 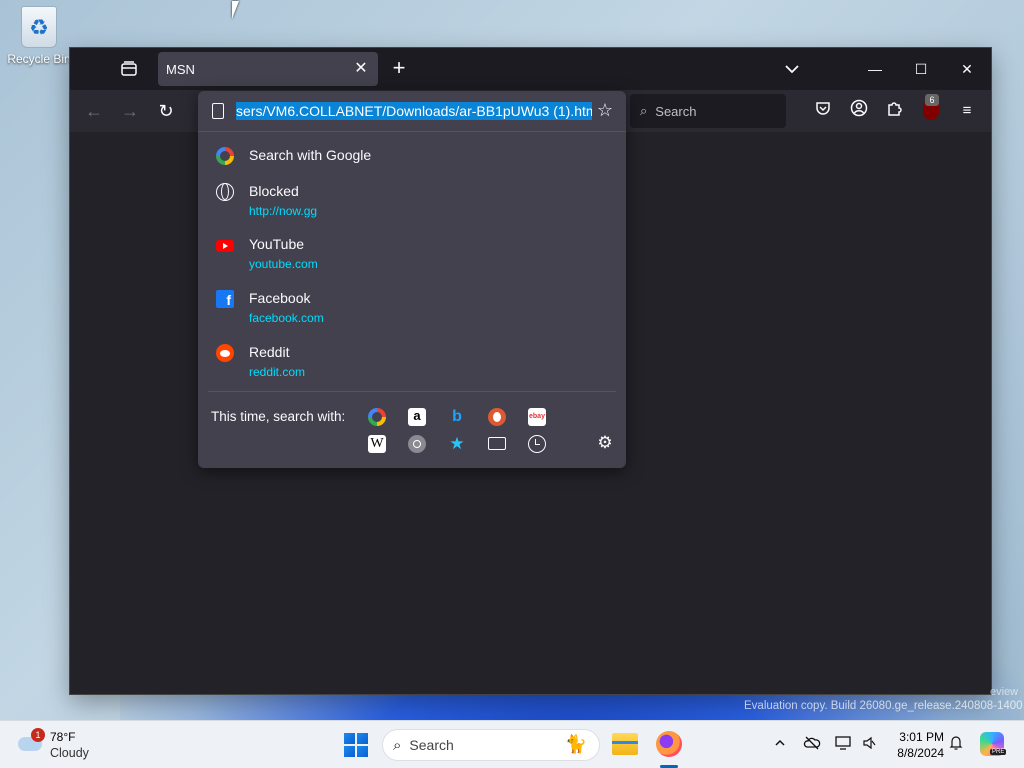 What do you see at coordinates (356, 745) in the screenshot?
I see `start-button` at bounding box center [356, 745].